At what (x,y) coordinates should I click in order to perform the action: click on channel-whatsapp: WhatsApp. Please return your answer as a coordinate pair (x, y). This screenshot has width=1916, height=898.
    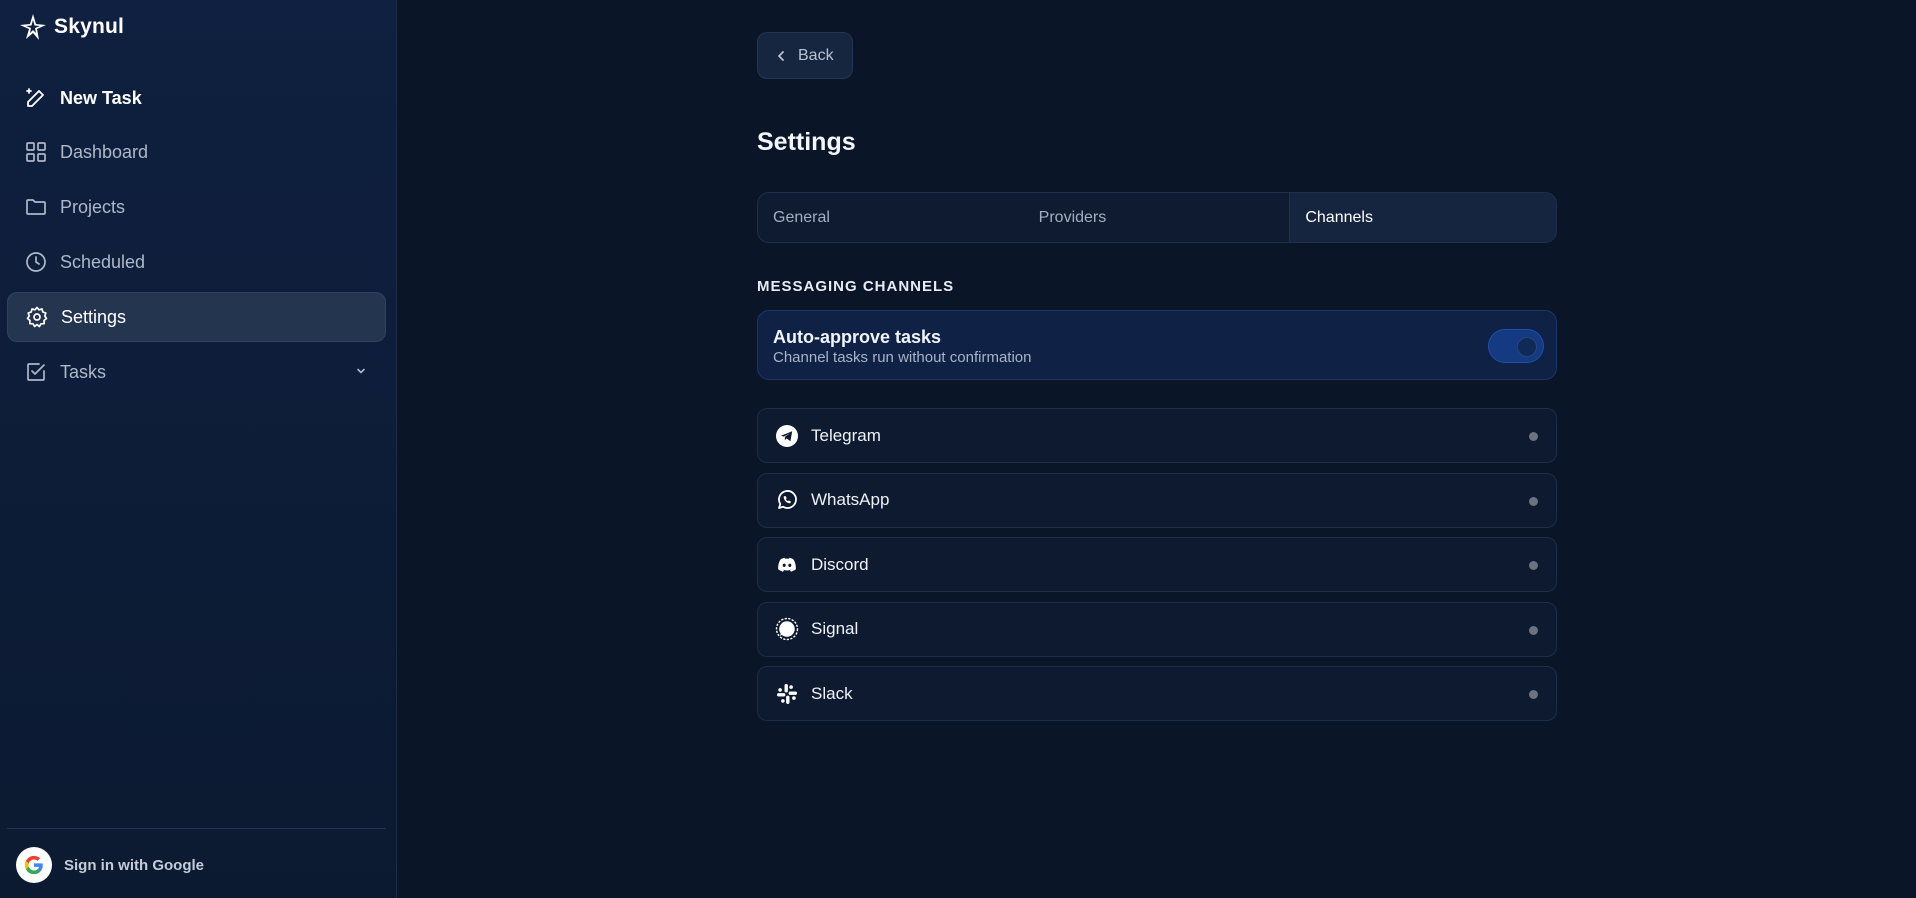
    Looking at the image, I should click on (1157, 500).